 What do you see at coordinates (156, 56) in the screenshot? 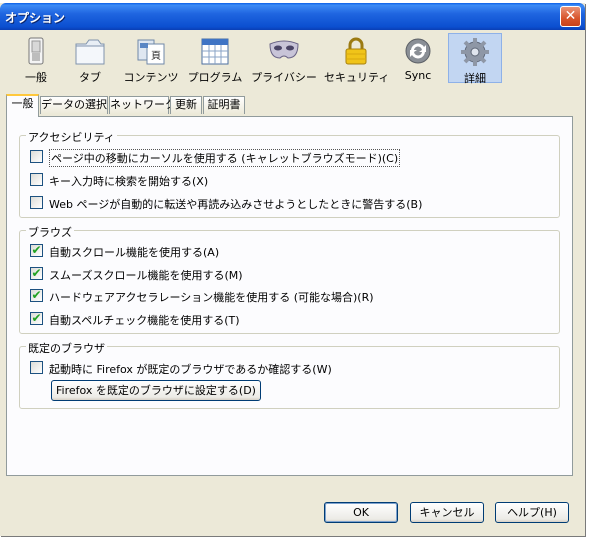
I see `svg-text: 頁` at bounding box center [156, 56].